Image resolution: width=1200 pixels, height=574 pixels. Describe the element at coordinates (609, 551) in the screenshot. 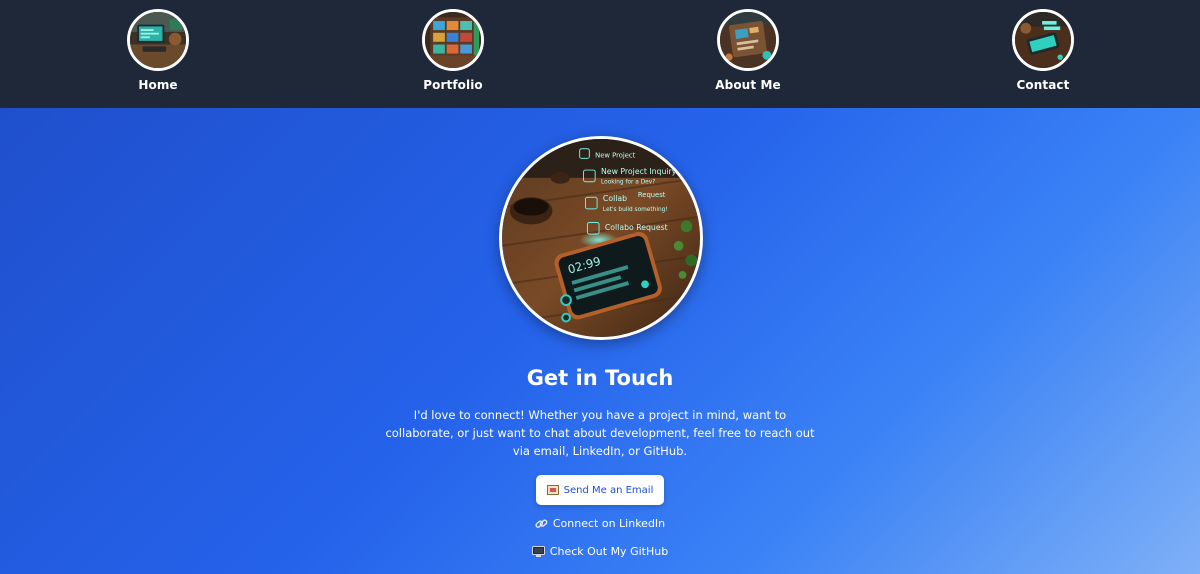

I see `github-link-label: Check Out My GitHub` at that location.